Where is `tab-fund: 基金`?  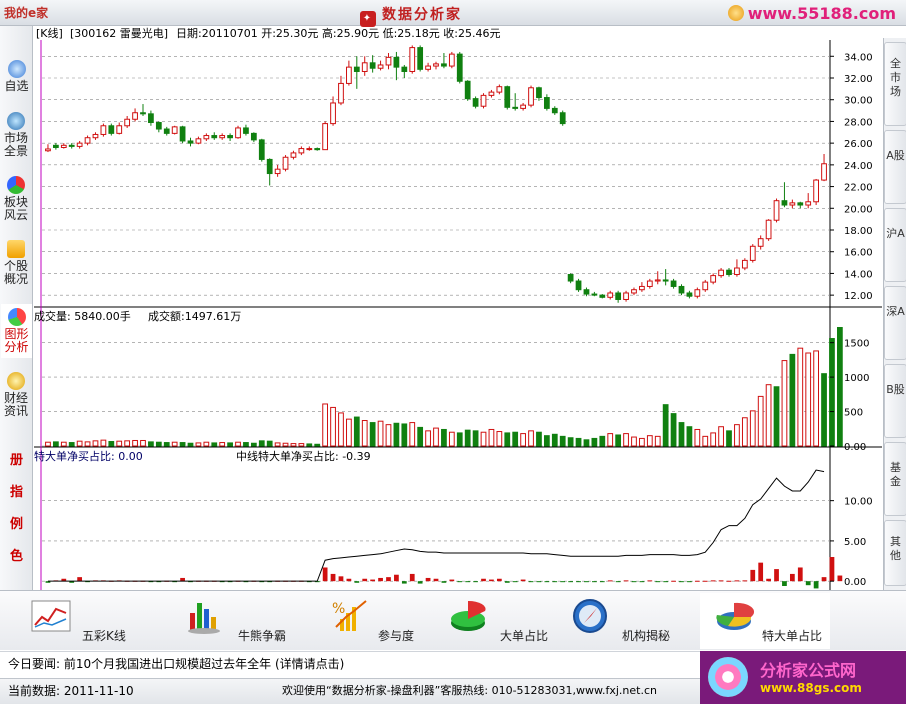
tab-fund: 基金 is located at coordinates (895, 479).